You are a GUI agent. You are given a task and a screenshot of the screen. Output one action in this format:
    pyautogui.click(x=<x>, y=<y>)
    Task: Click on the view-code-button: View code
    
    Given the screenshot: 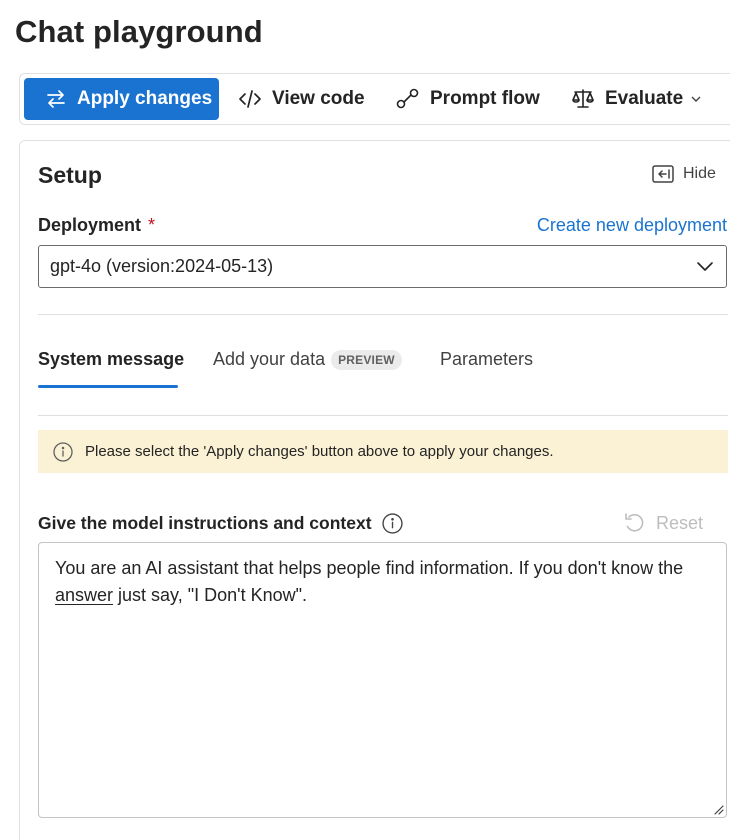 What is the action you would take?
    pyautogui.click(x=301, y=99)
    